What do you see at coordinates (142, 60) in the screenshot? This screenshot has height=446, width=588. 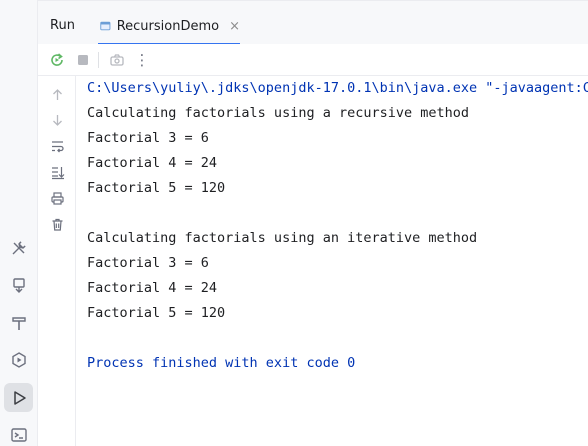 I see `more-icon: ⋮` at bounding box center [142, 60].